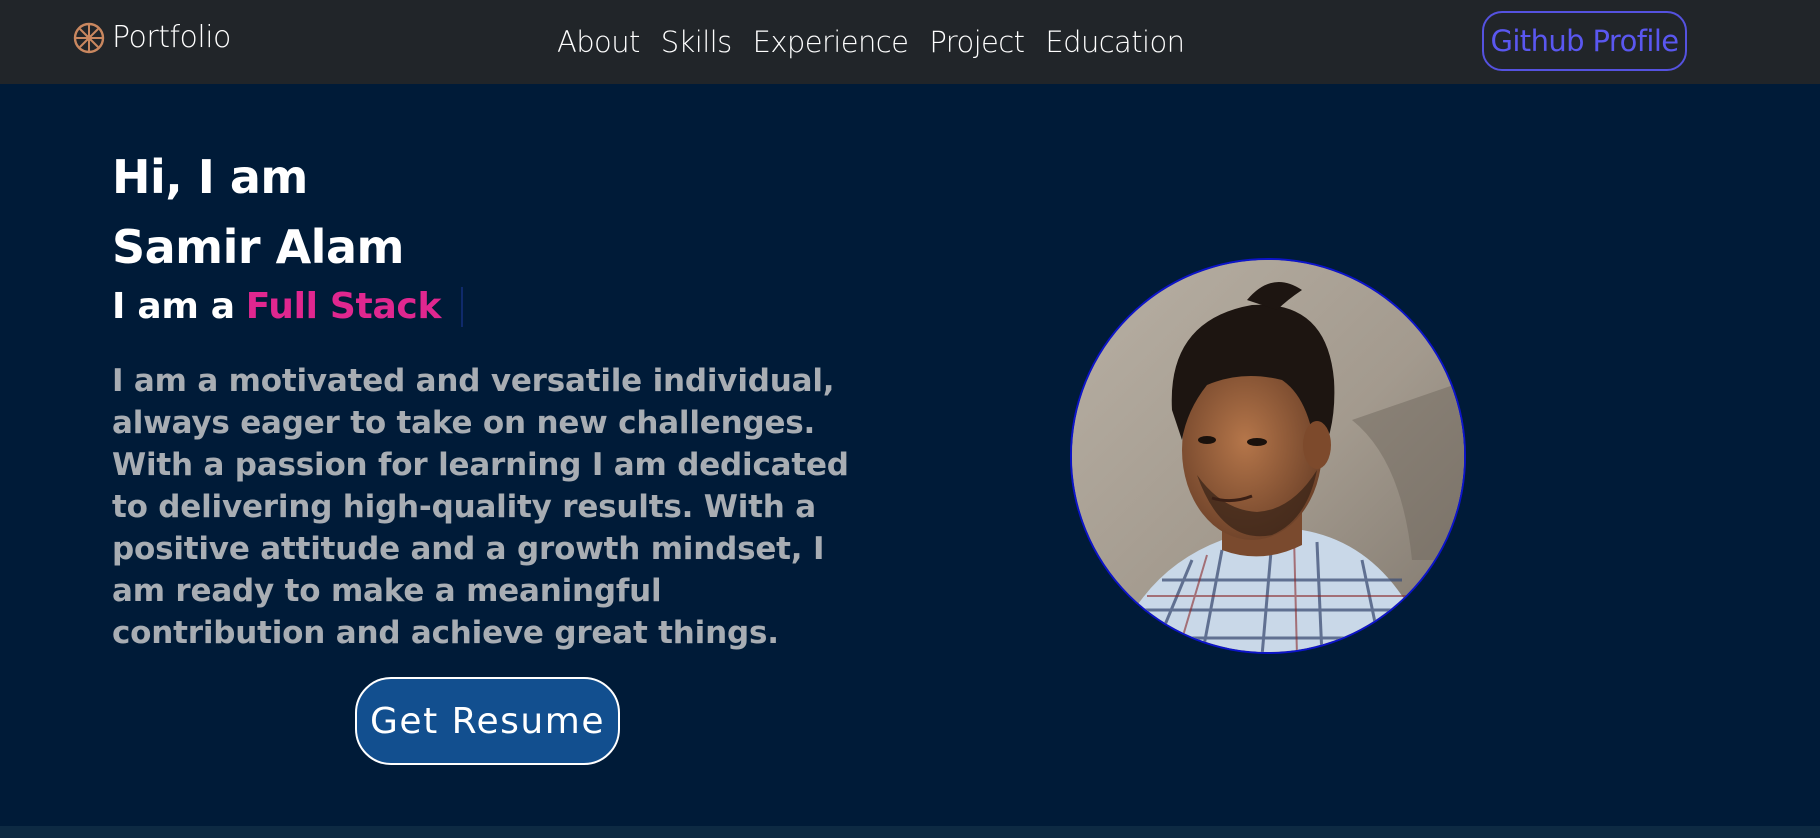 This screenshot has width=1820, height=838. Describe the element at coordinates (598, 42) in the screenshot. I see `nav-link-about: About` at that location.